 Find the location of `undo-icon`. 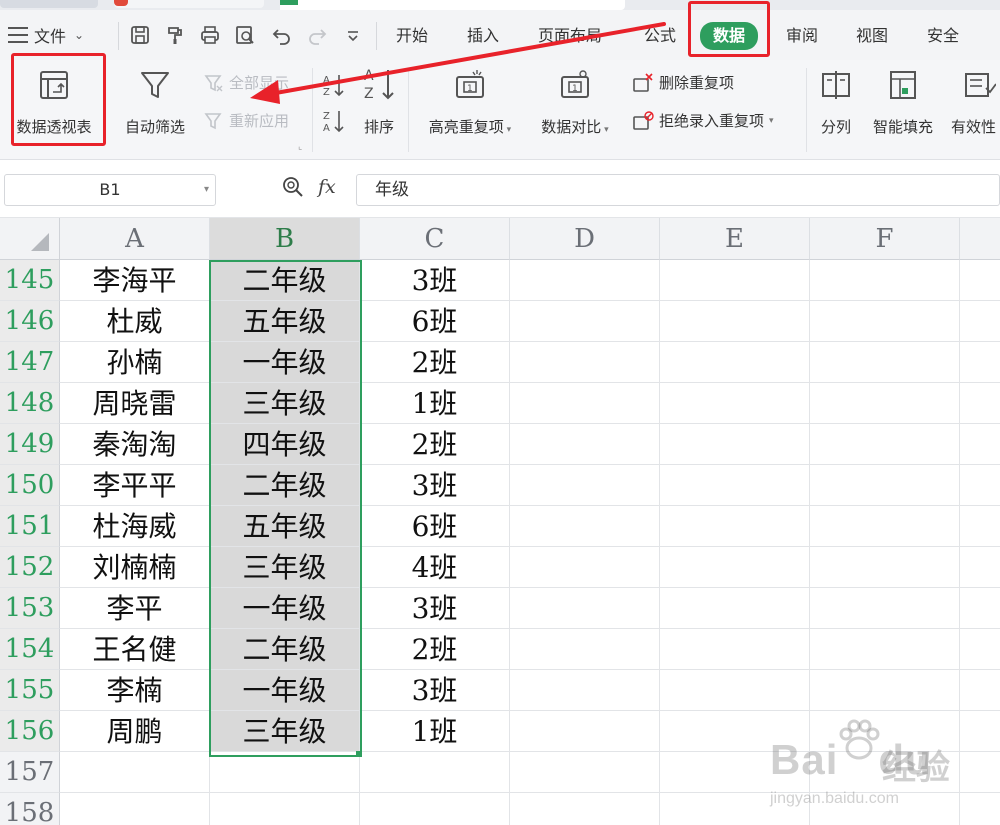

undo-icon is located at coordinates (282, 35).